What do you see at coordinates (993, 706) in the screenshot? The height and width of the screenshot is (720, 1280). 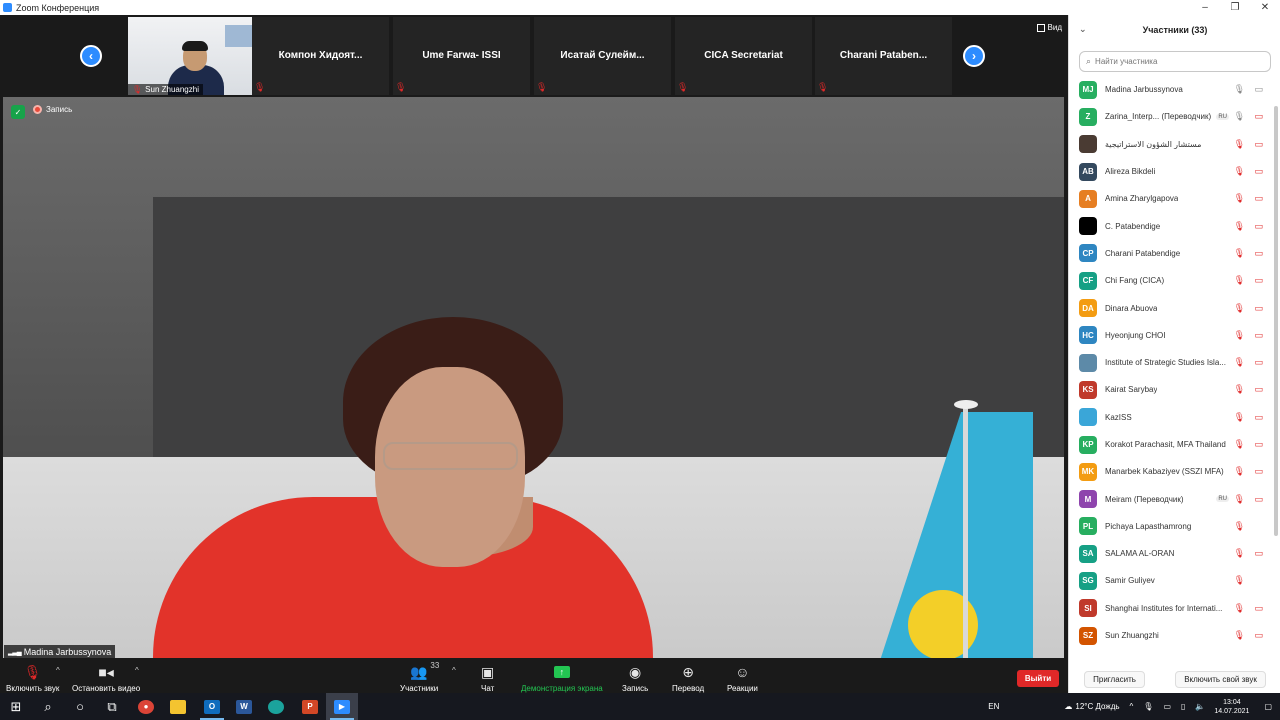 I see `language-indicator: EN` at bounding box center [993, 706].